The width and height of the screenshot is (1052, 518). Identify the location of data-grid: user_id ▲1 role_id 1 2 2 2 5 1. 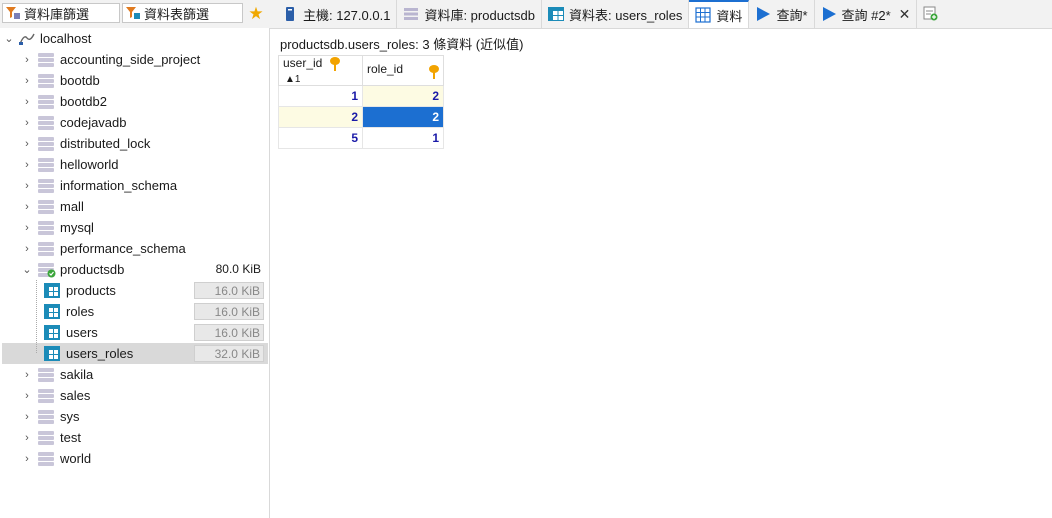
(361, 102).